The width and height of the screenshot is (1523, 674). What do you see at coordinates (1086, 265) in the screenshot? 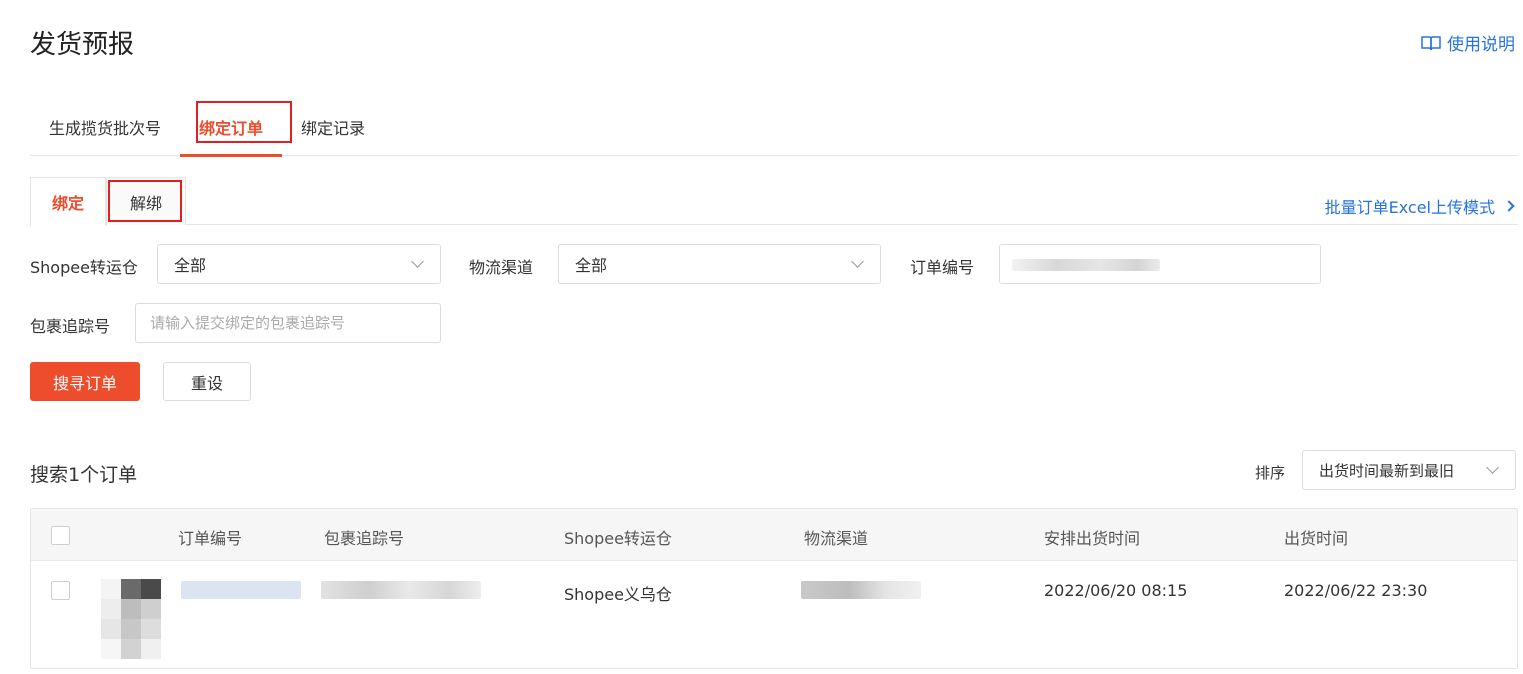
I see `redacted-order-no` at bounding box center [1086, 265].